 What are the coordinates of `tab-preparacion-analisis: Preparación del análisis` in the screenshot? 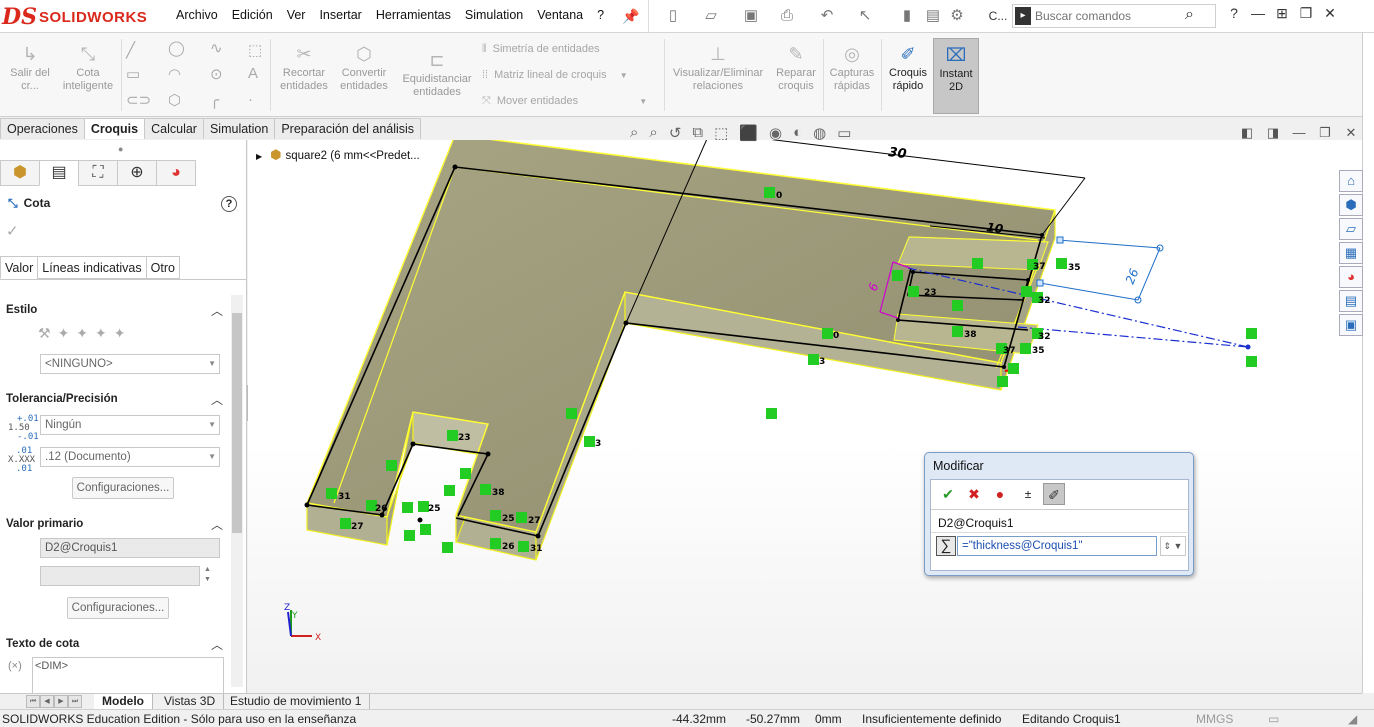 It's located at (348, 128).